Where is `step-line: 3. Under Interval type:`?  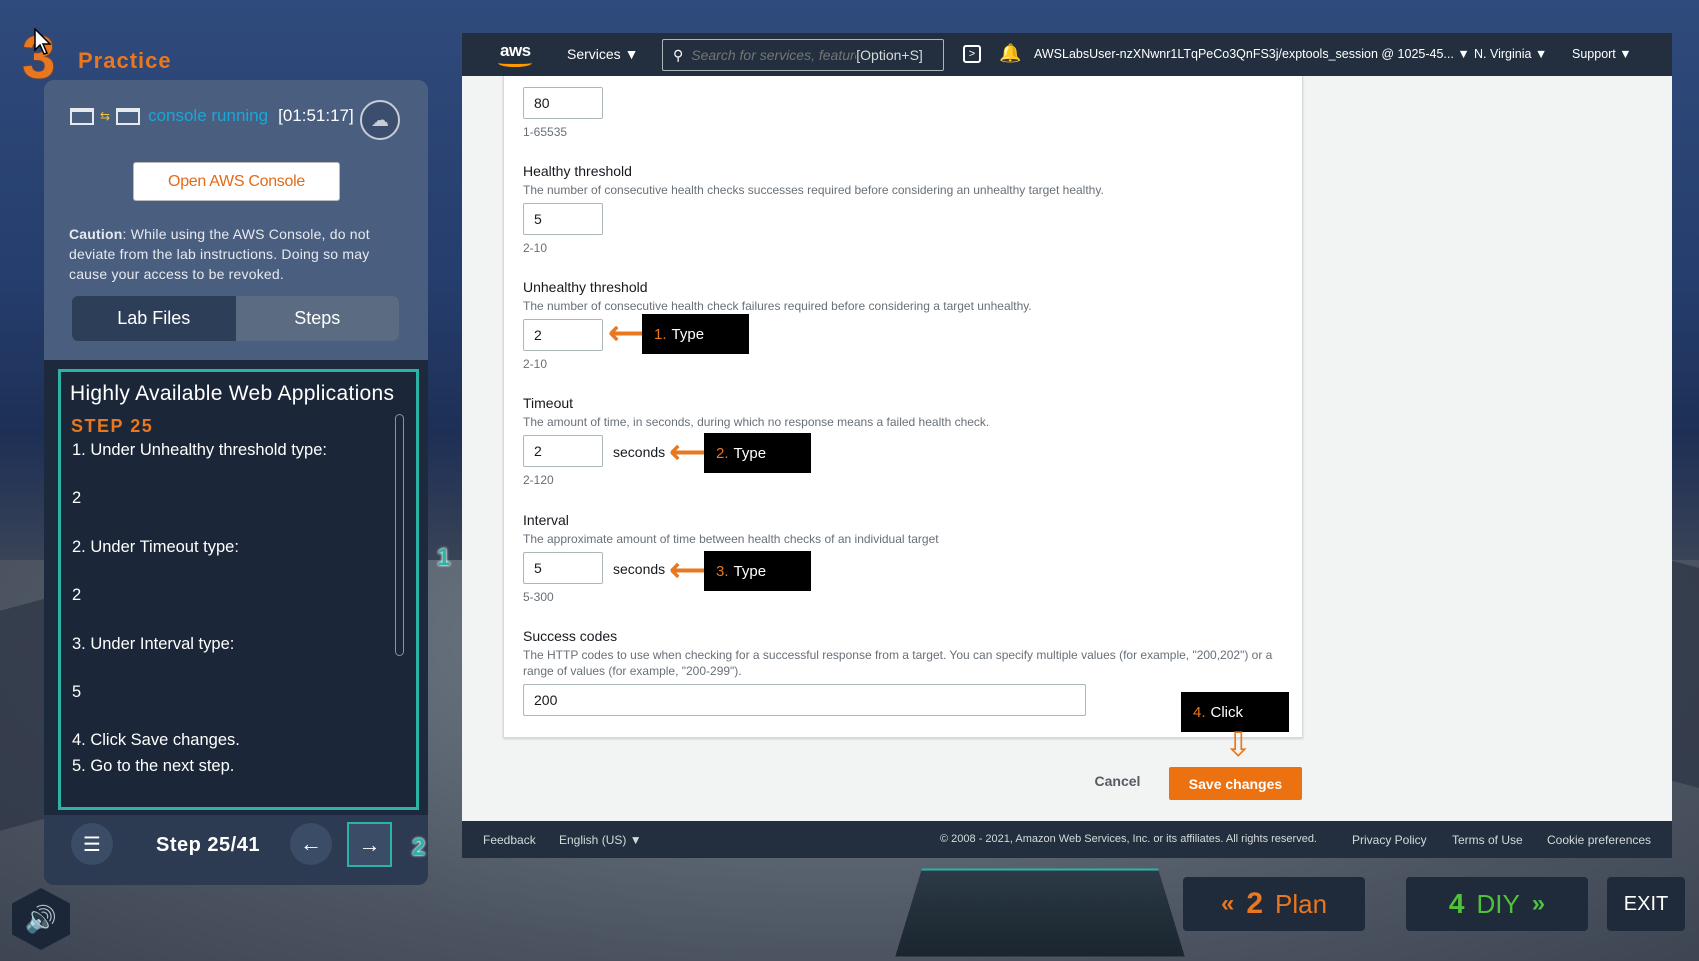
step-line: 3. Under Interval type: is located at coordinates (153, 644).